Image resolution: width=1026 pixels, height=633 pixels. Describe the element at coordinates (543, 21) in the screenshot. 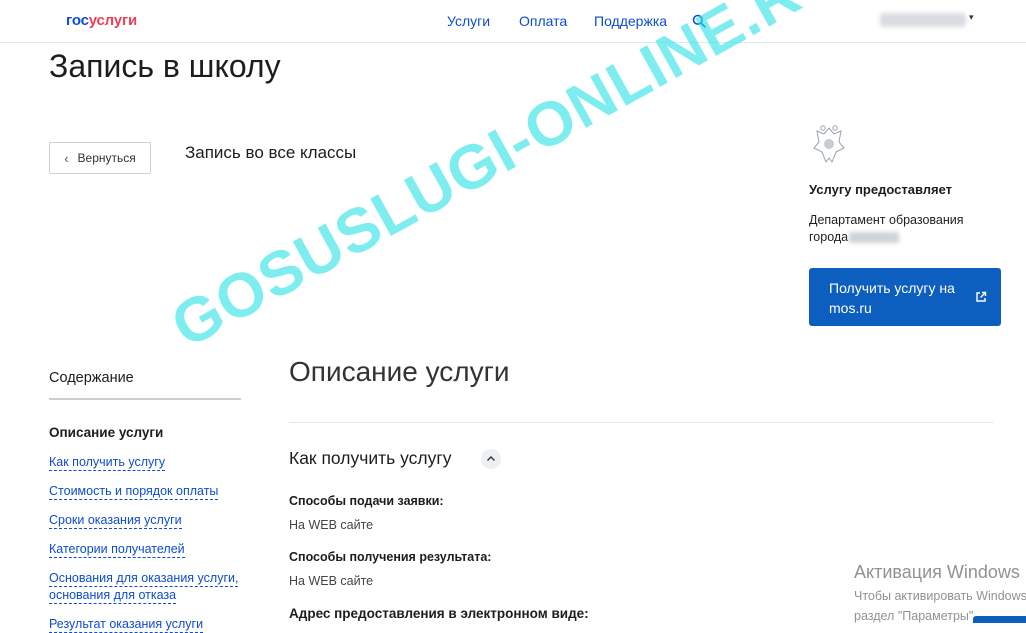

I see `nav-payment: Оплата` at that location.